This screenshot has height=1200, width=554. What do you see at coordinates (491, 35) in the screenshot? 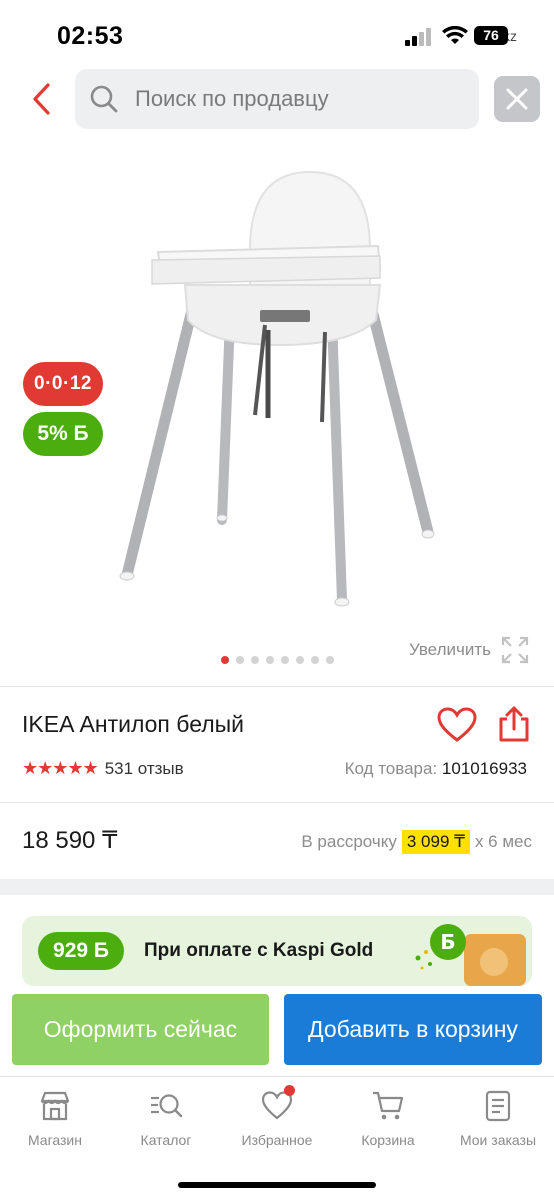
I see `battery-indicator: 76` at bounding box center [491, 35].